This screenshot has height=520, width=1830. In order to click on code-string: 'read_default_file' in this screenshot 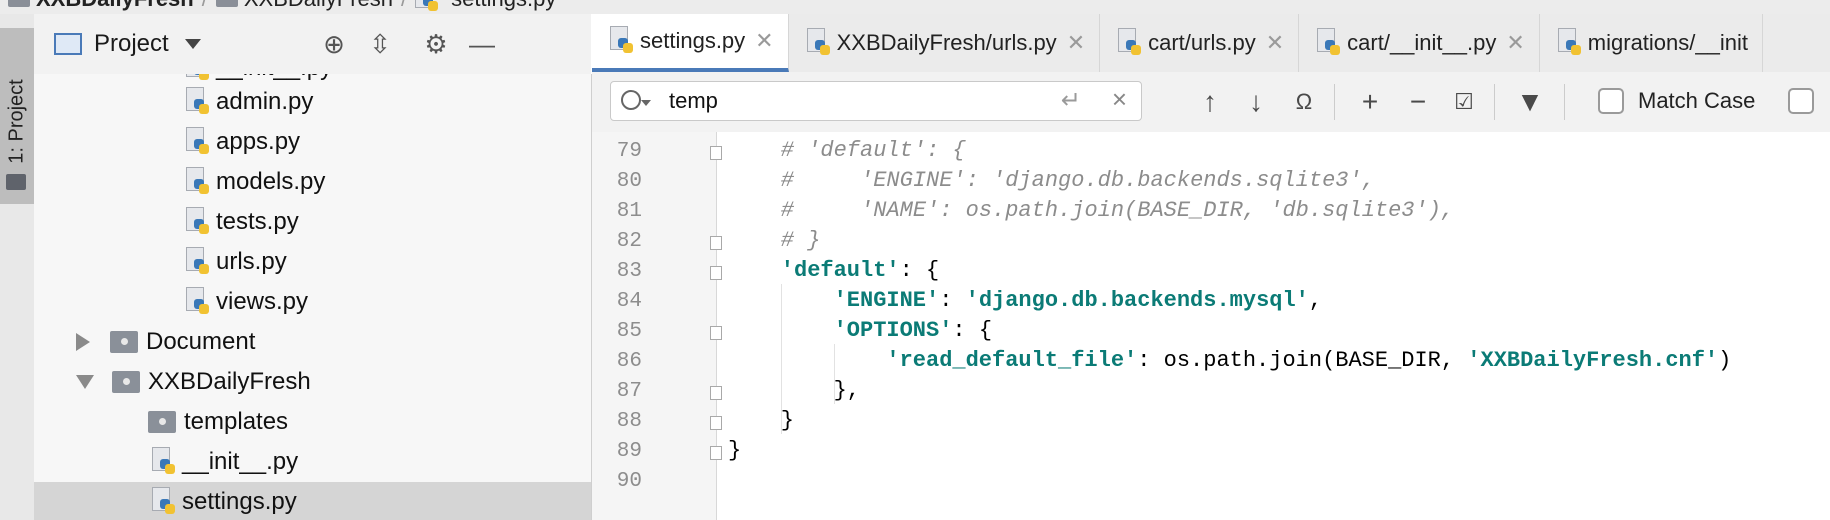, I will do `click(1012, 360)`.